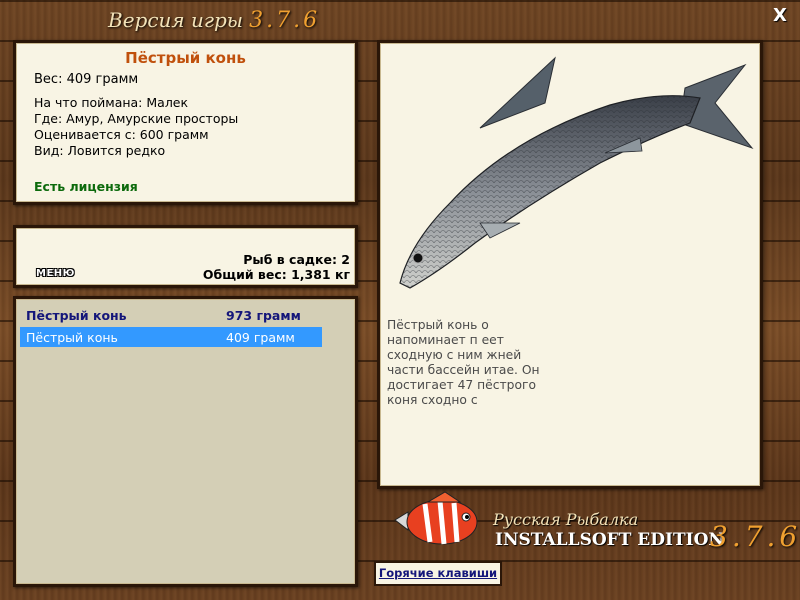 The height and width of the screenshot is (600, 800). Describe the element at coordinates (436, 518) in the screenshot. I see `logo-fish-icon` at that location.